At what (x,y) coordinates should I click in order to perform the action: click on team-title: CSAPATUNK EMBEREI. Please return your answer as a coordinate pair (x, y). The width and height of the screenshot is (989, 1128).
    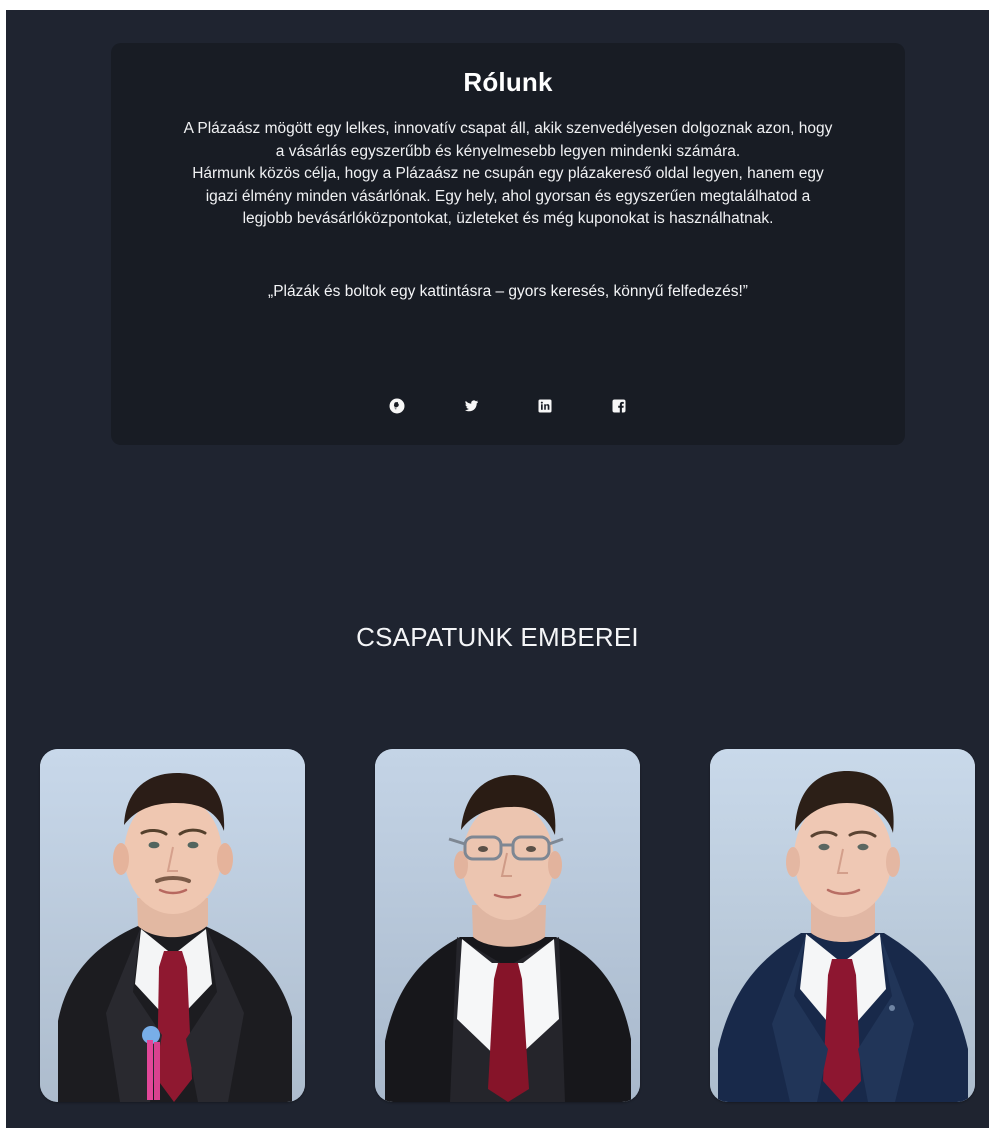
    Looking at the image, I should click on (497, 637).